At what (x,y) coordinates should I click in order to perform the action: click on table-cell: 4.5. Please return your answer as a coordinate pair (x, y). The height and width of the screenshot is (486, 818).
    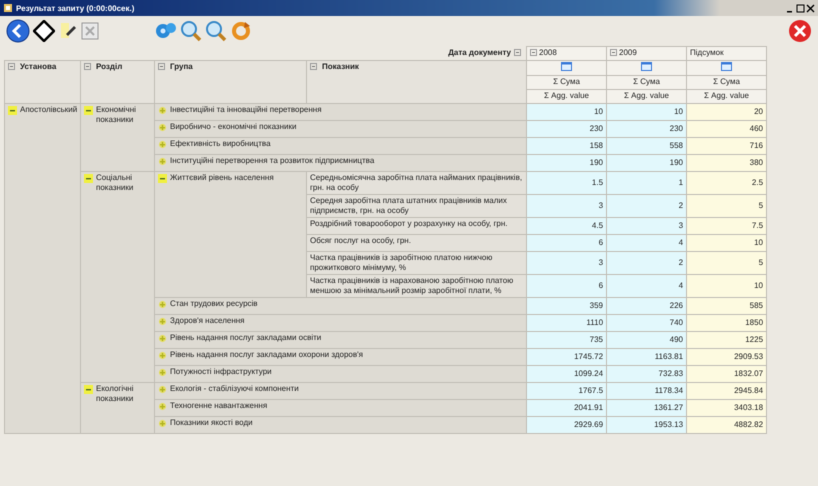
    Looking at the image, I should click on (598, 225).